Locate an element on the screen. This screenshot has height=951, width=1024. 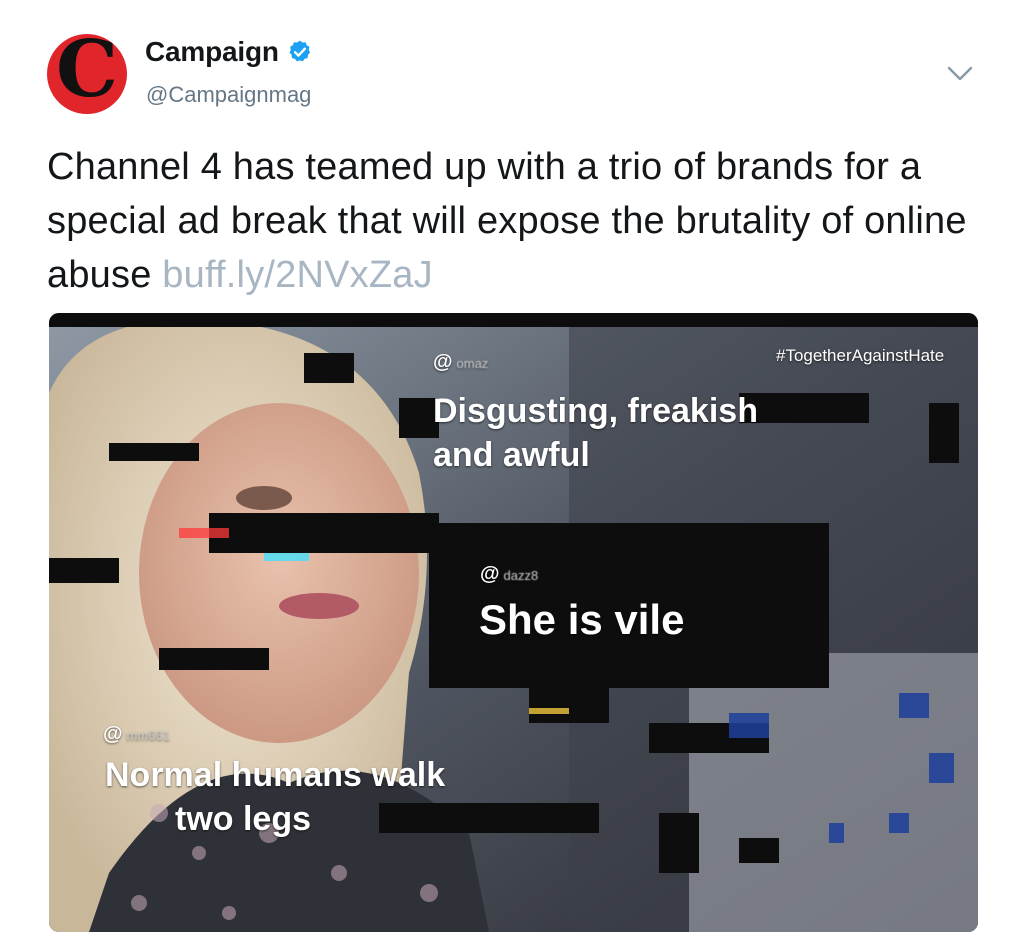
avatar: C is located at coordinates (87, 74).